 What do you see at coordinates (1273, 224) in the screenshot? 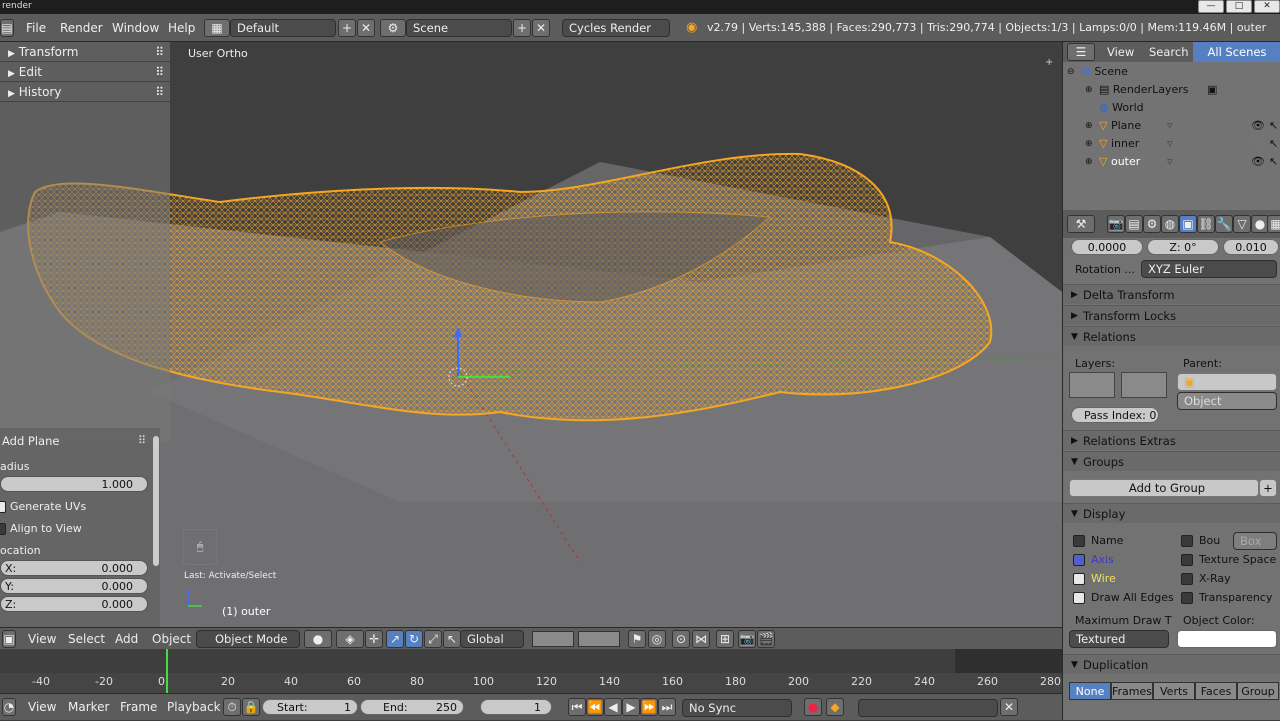
I see `texture-tab-icon: ▦` at bounding box center [1273, 224].